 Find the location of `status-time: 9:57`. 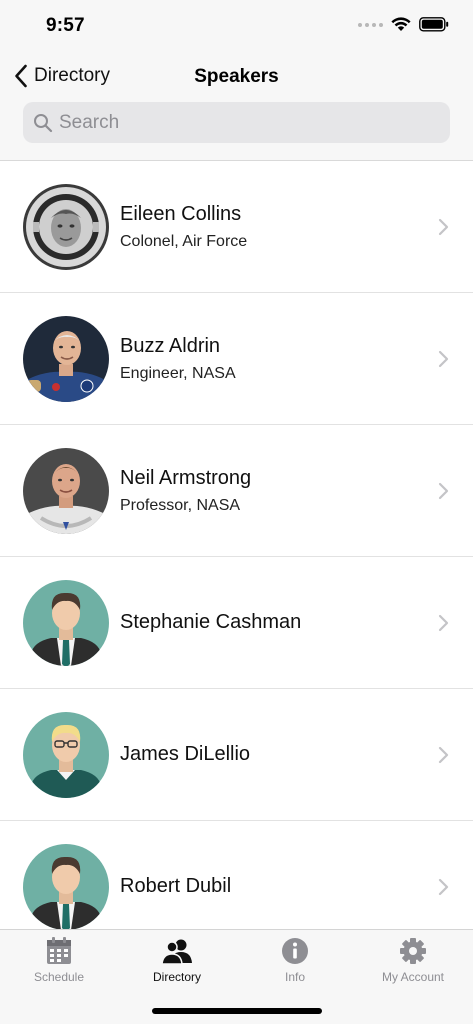

status-time: 9:57 is located at coordinates (65, 25).